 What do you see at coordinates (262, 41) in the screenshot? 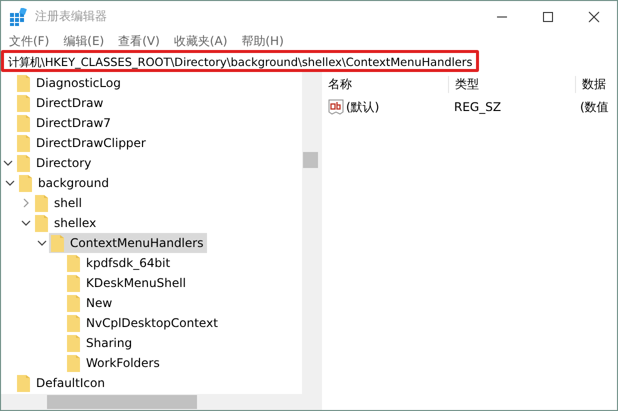
I see `menu-item: 帮助(H)` at bounding box center [262, 41].